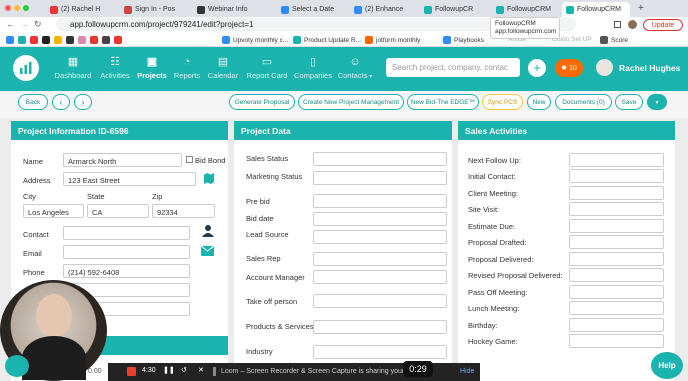 Image resolution: width=688 pixels, height=381 pixels. Describe the element at coordinates (351, 102) in the screenshot. I see `create-project-management-button: Create New Project Management` at that location.